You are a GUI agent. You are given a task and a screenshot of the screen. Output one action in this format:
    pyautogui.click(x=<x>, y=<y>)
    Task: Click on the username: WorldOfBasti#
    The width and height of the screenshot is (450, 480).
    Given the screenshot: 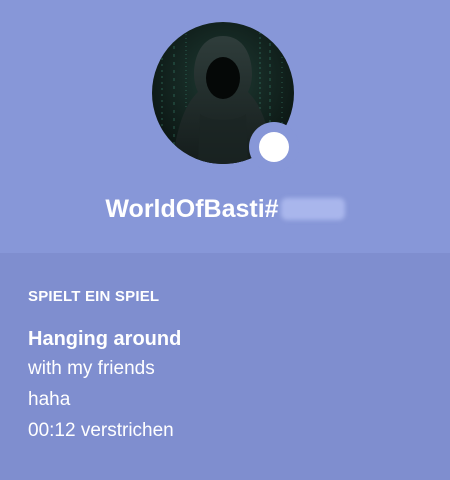 What is the action you would take?
    pyautogui.click(x=191, y=209)
    